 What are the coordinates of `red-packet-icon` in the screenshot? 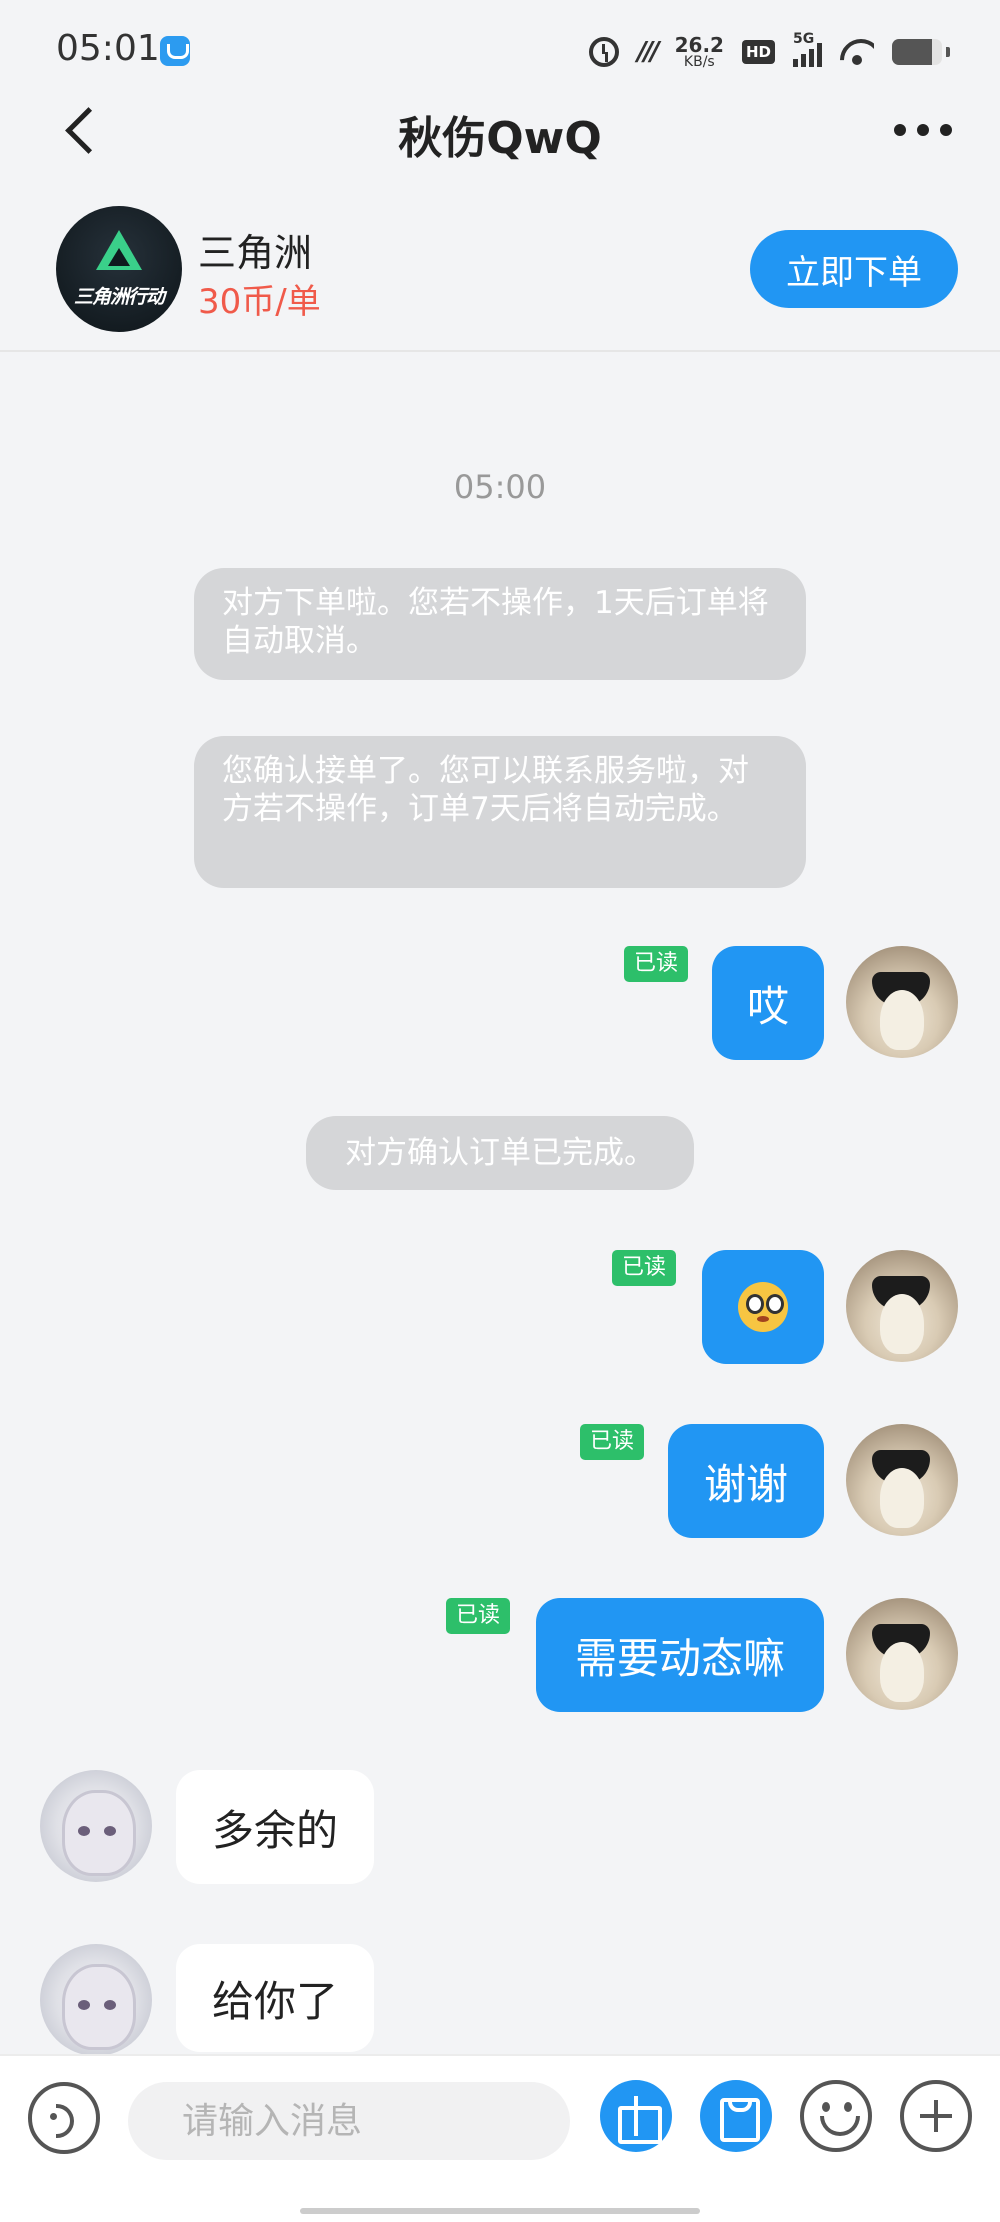 It's located at (736, 2116).